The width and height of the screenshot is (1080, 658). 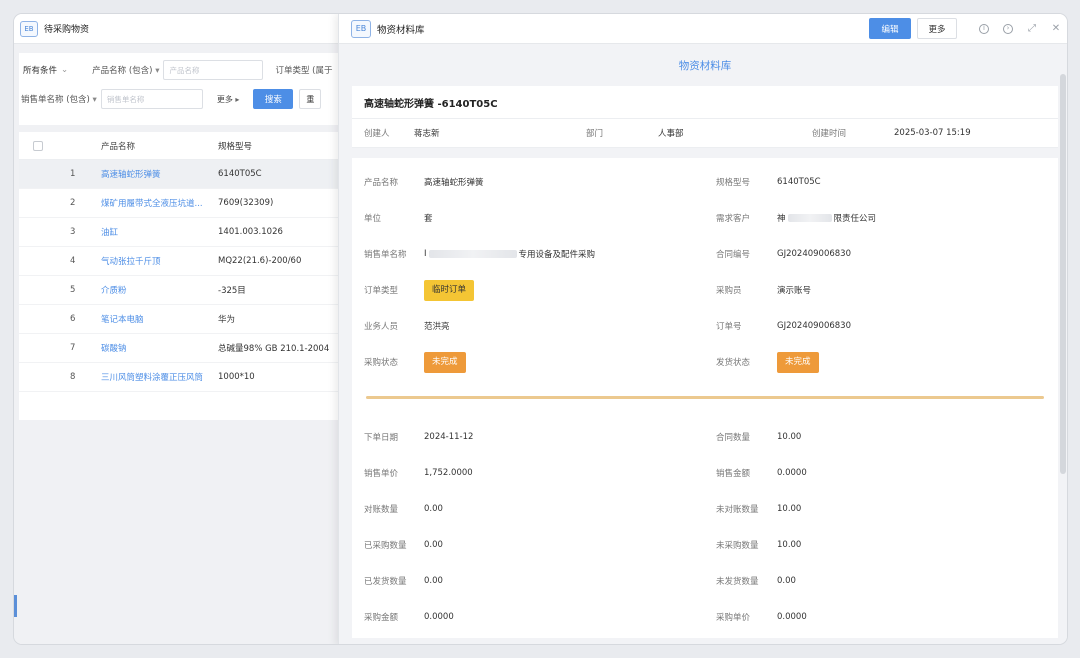 I want to click on table-row: 5介质粉-325目正常, so click(x=184, y=290).